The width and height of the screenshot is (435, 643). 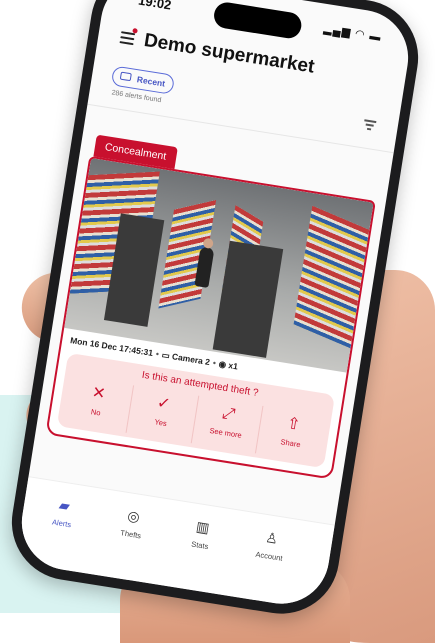 I want to click on stats-icon: ▥, so click(x=202, y=527).